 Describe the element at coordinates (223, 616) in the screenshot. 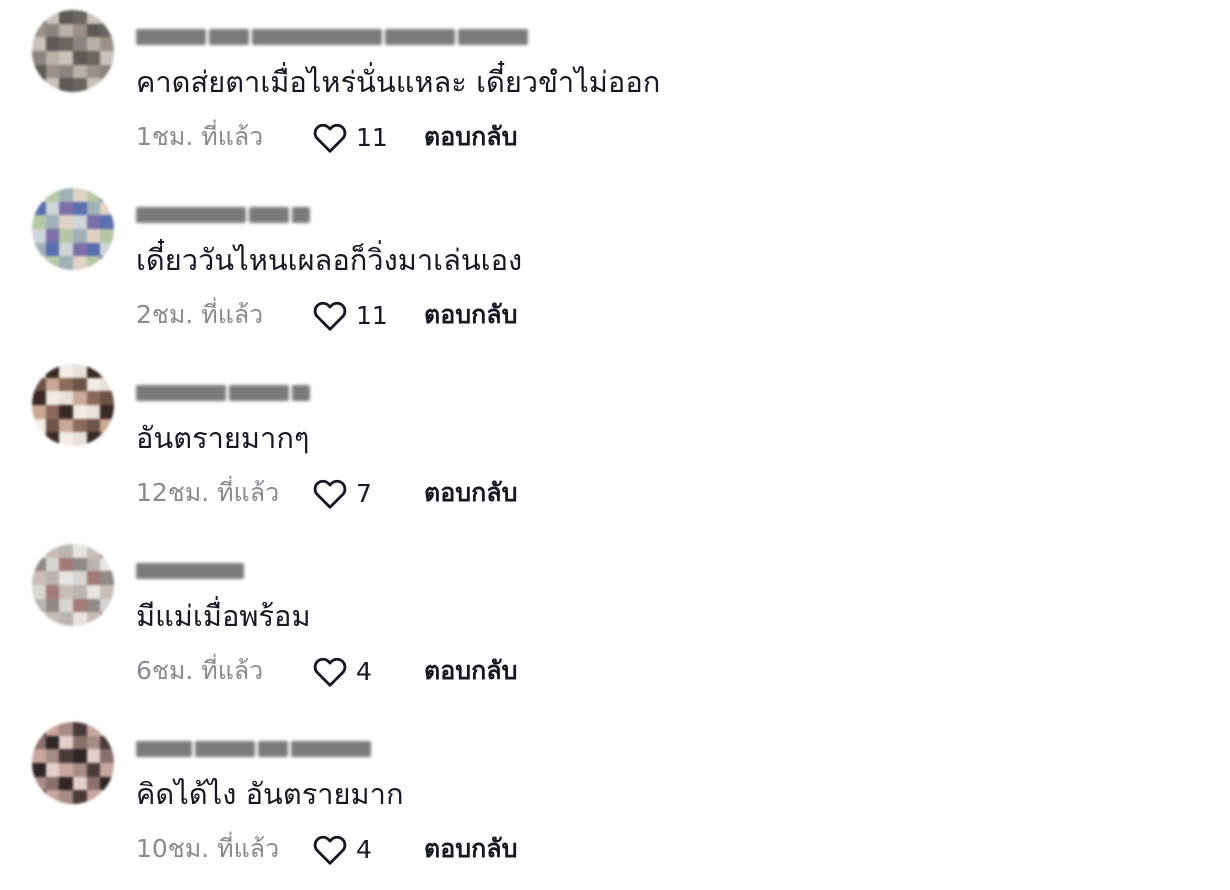

I see `comment-text: มีแม่เมื่อพร้อม` at that location.